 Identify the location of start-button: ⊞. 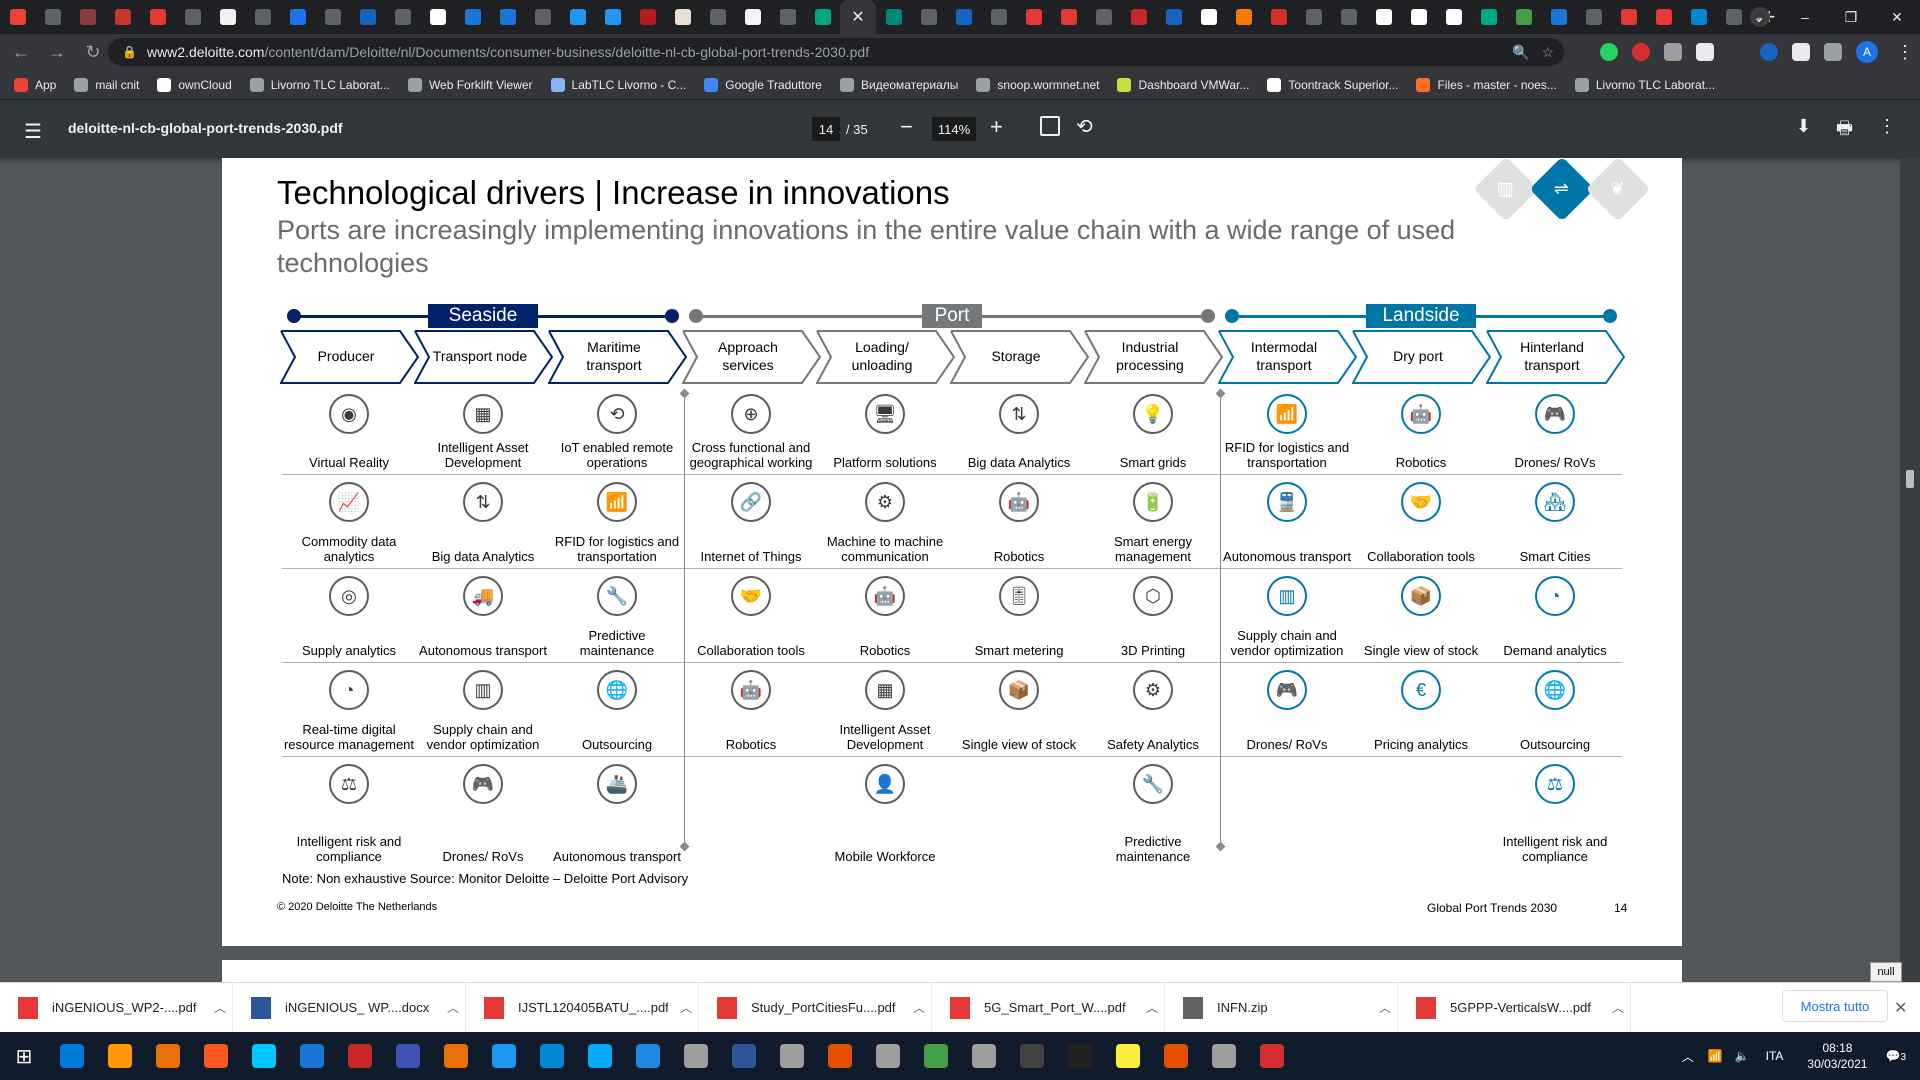
(24, 1056).